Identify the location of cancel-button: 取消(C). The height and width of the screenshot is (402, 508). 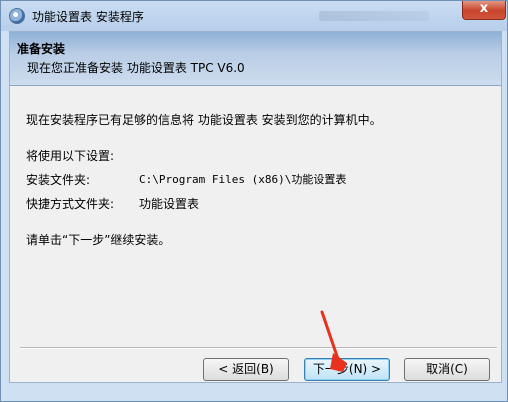
(447, 369).